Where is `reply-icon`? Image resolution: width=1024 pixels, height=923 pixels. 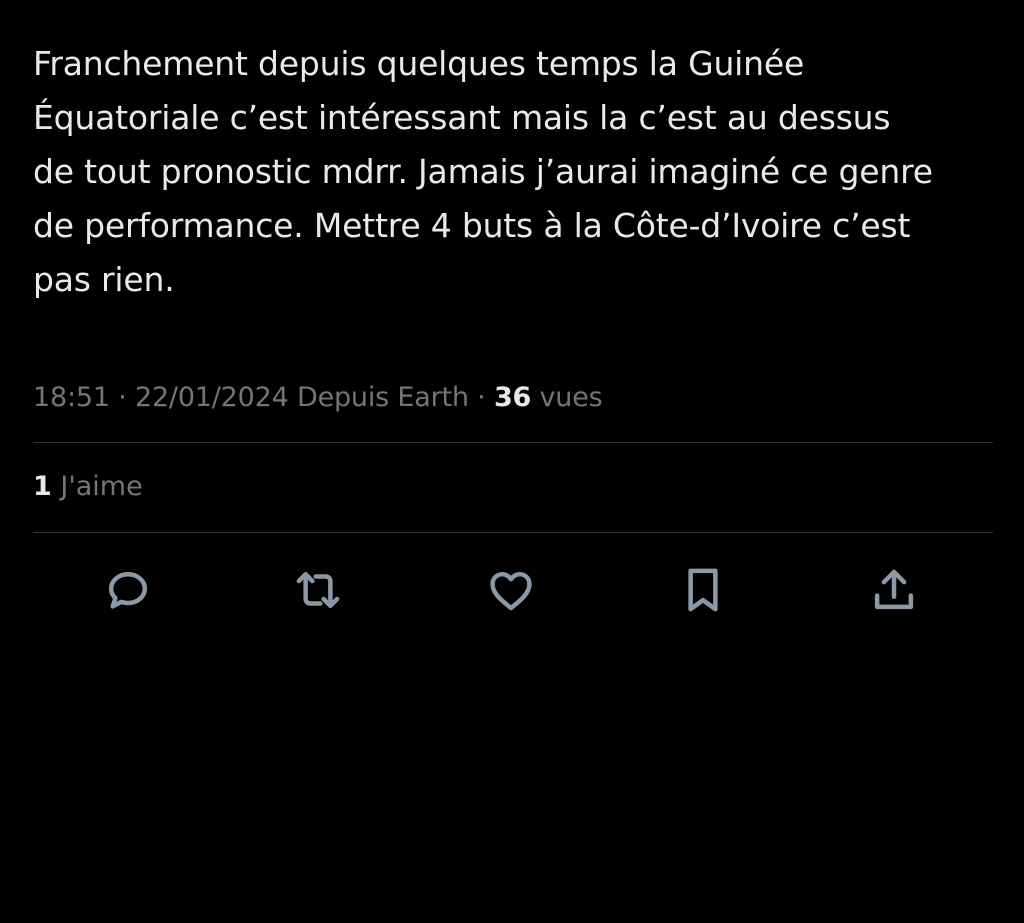
reply-icon is located at coordinates (128, 590).